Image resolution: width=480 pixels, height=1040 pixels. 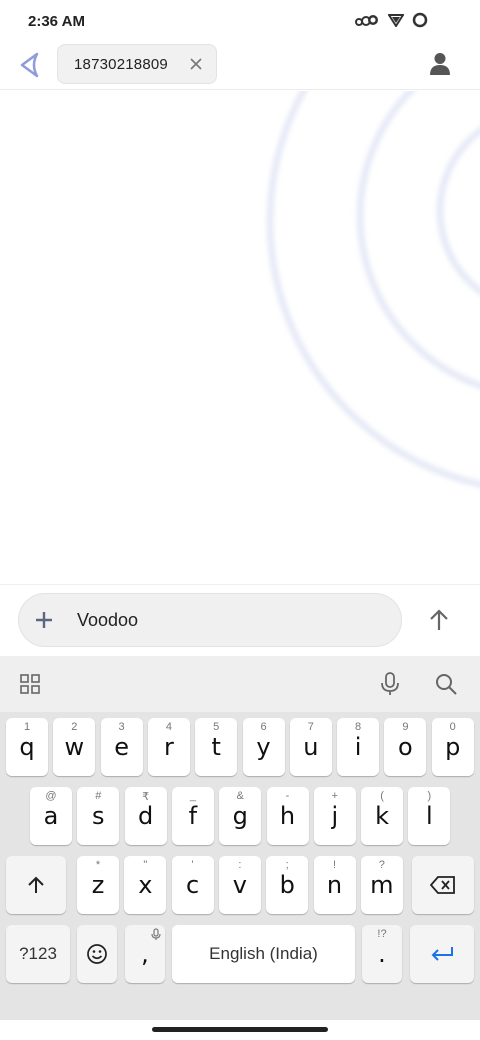 I want to click on status-bar: 2:36 AM, so click(x=240, y=21).